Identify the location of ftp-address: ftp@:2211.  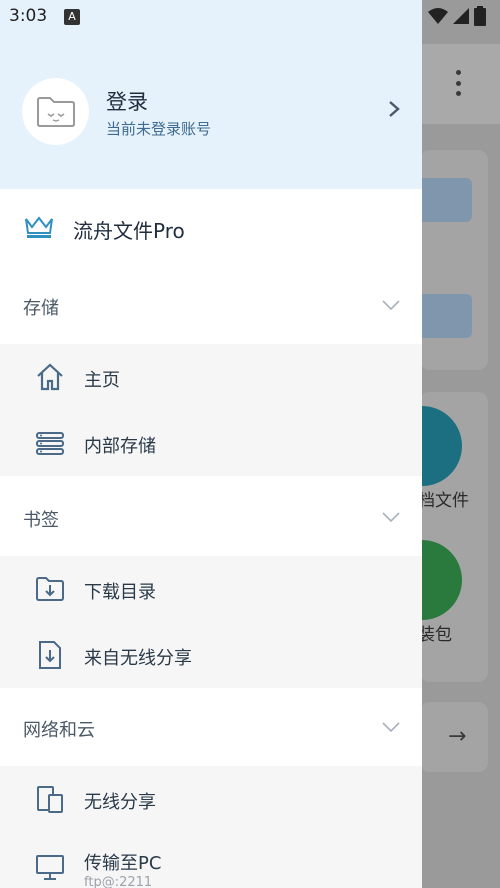
(118, 881).